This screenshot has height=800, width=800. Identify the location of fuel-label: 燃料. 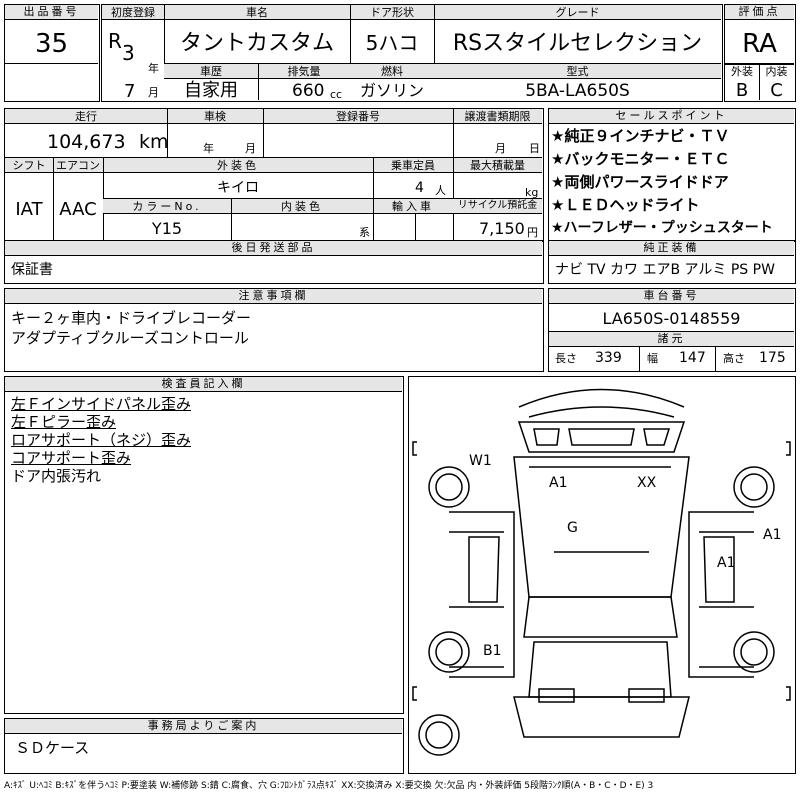
(392, 71).